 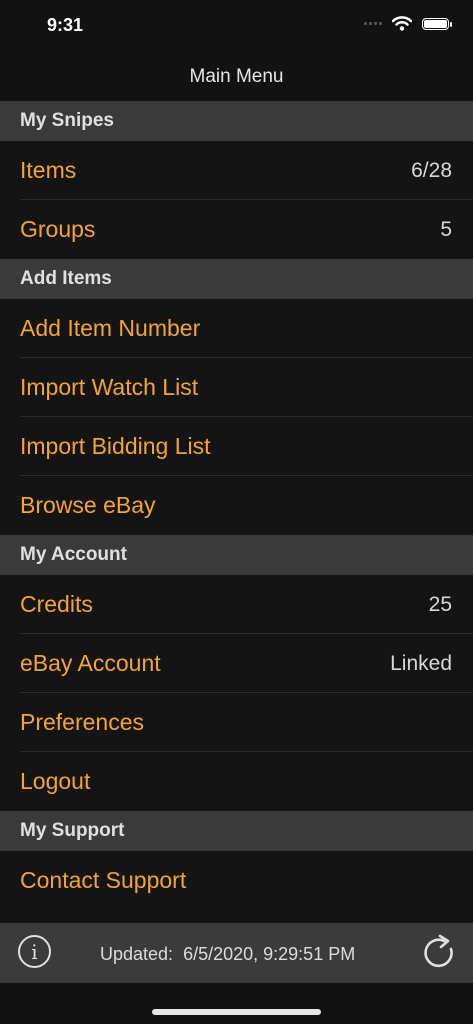 What do you see at coordinates (48, 170) in the screenshot?
I see `menu-item-label: Items` at bounding box center [48, 170].